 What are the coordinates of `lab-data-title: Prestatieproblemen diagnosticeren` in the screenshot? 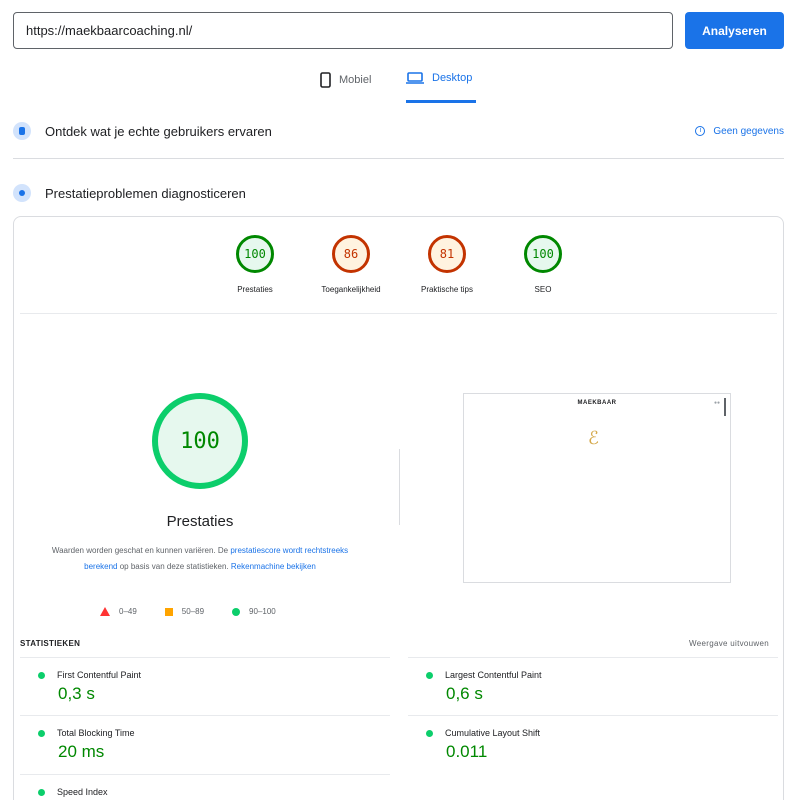 It's located at (145, 193).